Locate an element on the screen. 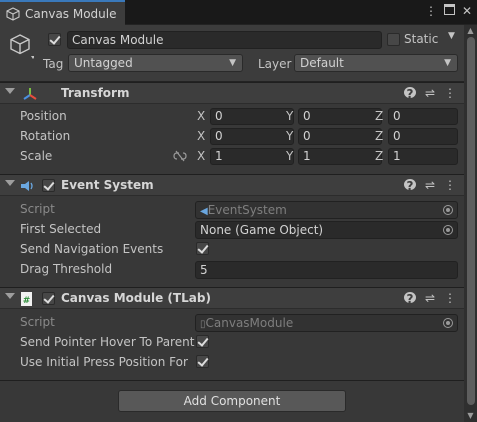 This screenshot has width=477, height=422. position-y-input: 0 is located at coordinates (340, 116).